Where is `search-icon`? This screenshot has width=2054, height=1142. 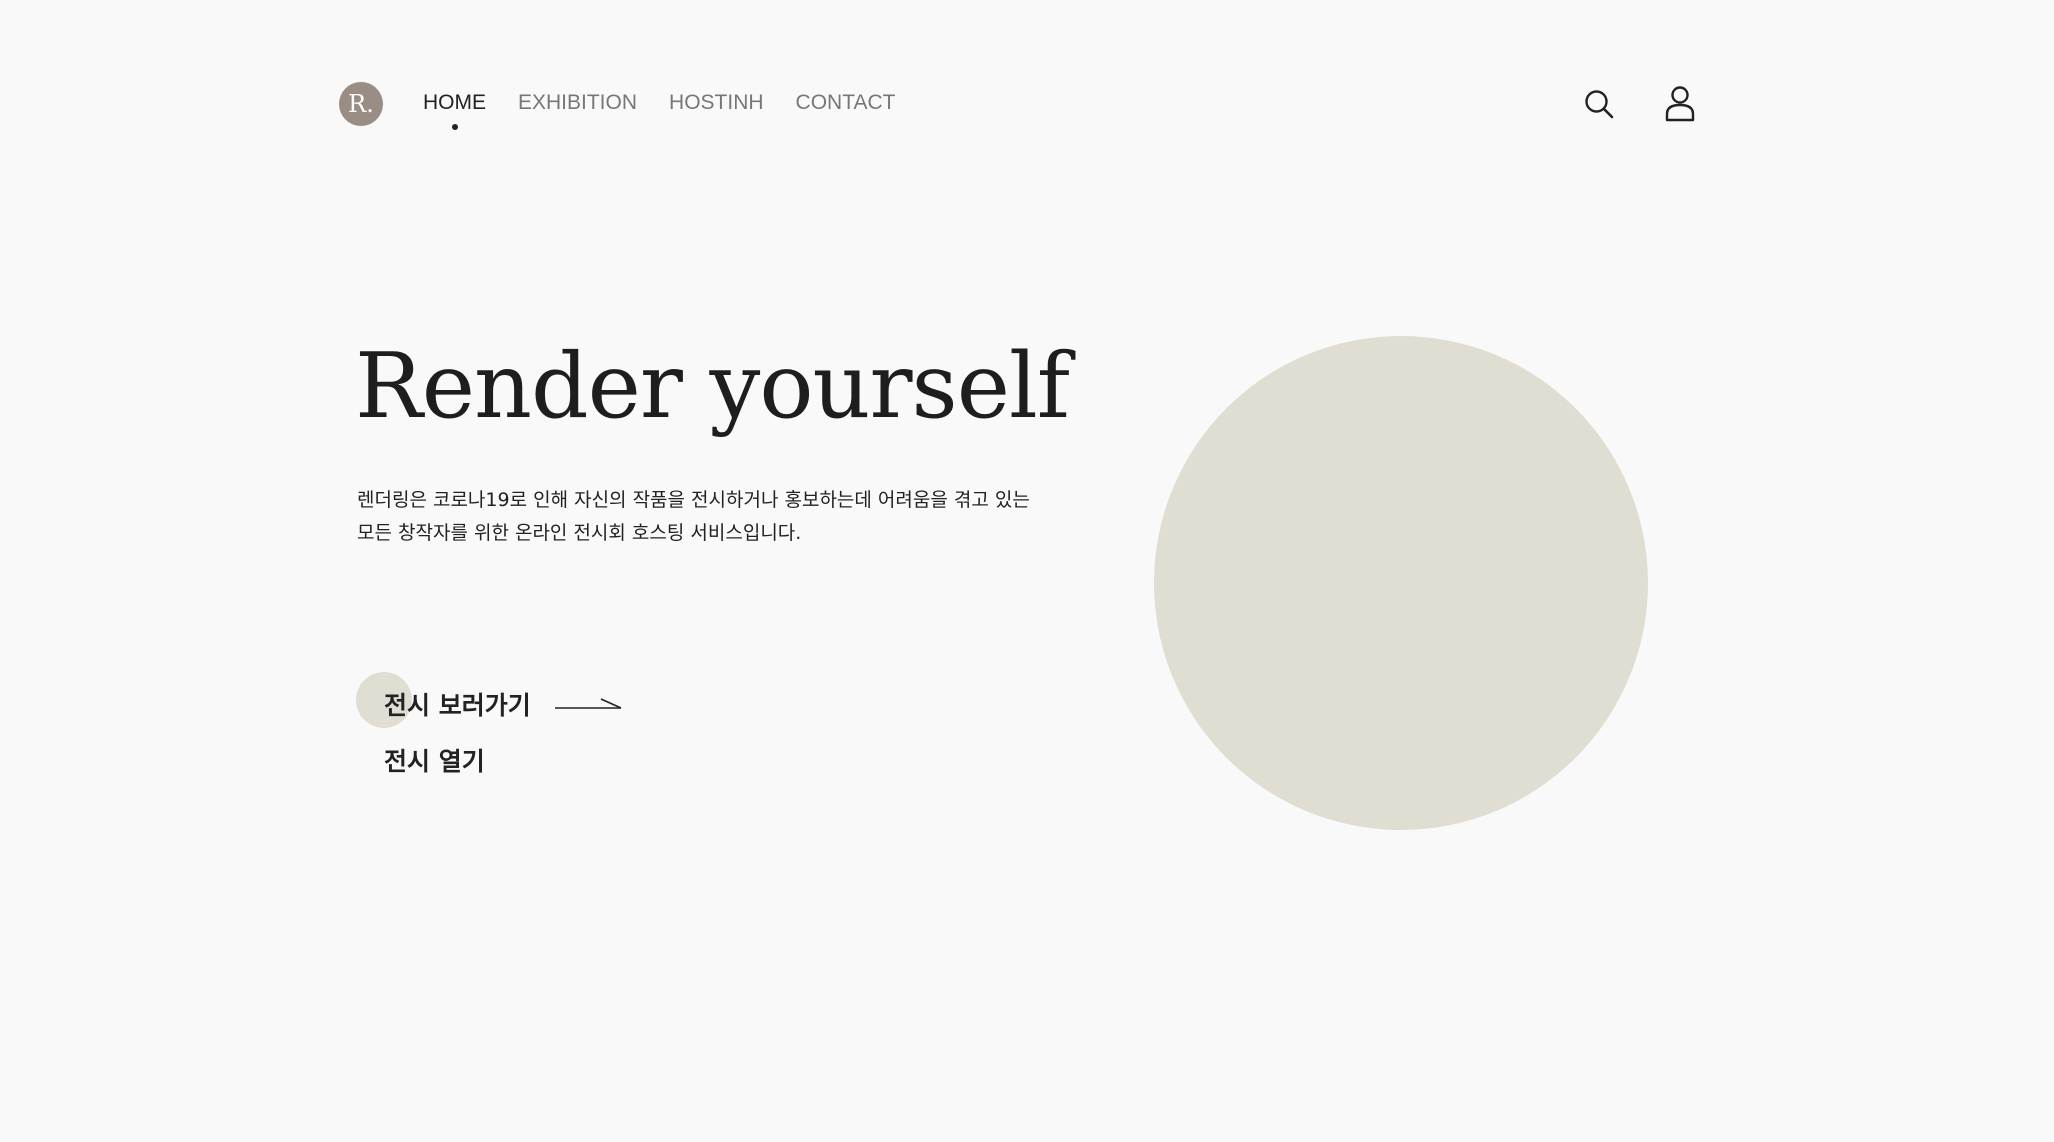 search-icon is located at coordinates (1599, 104).